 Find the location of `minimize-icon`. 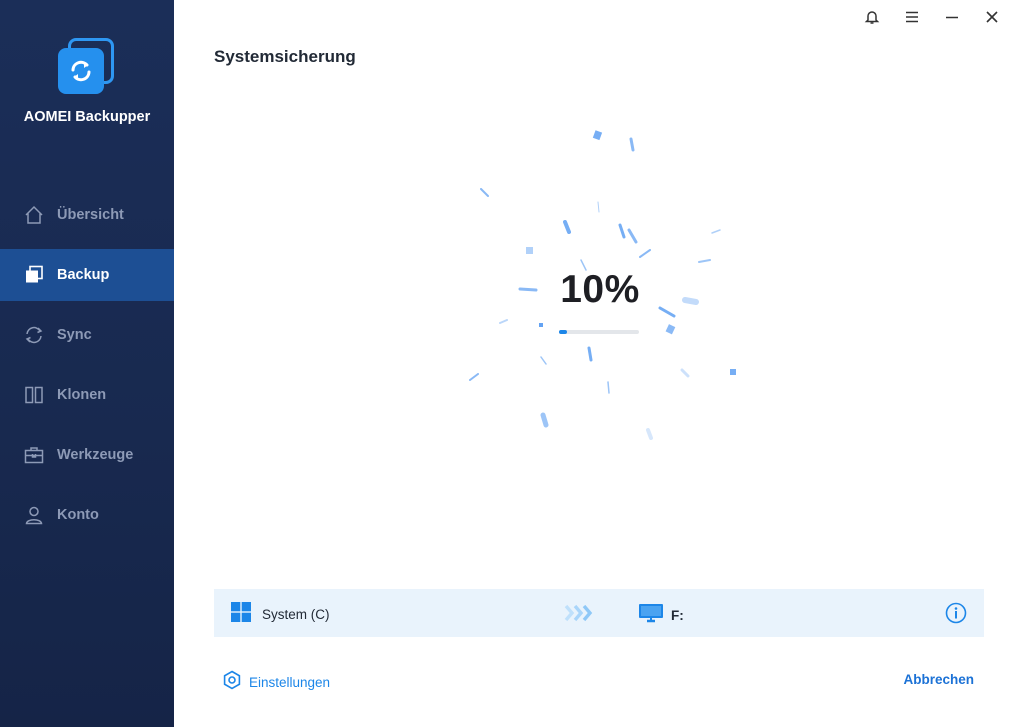

minimize-icon is located at coordinates (952, 19).